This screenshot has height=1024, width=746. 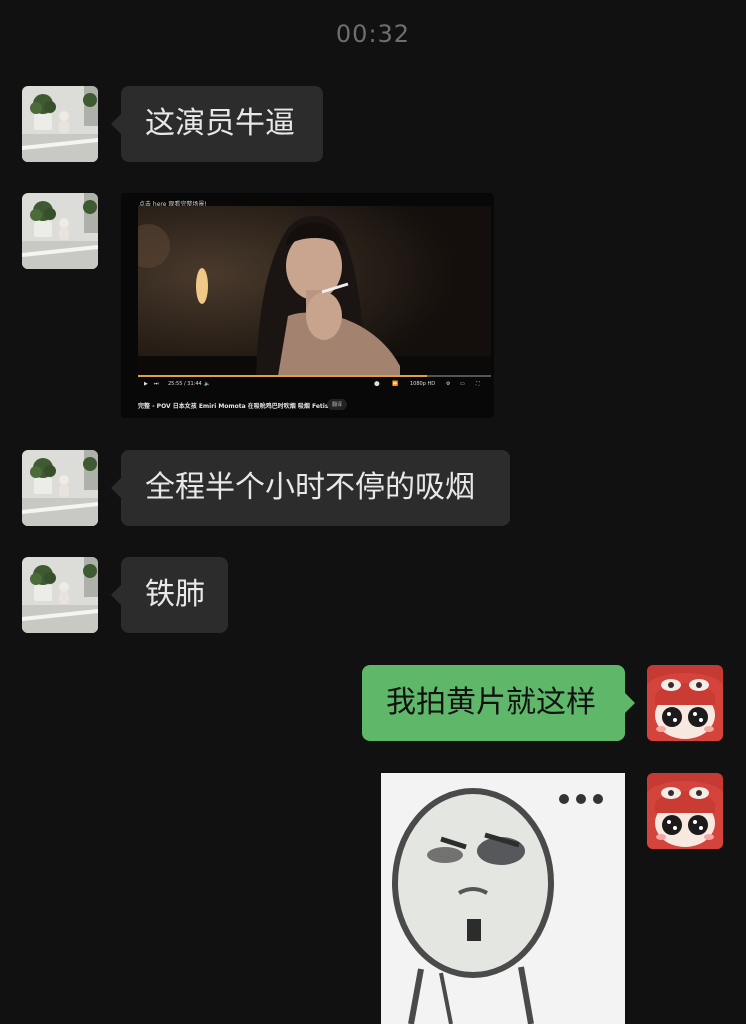 I want to click on chat-timestamp: 00:32, so click(x=373, y=34).